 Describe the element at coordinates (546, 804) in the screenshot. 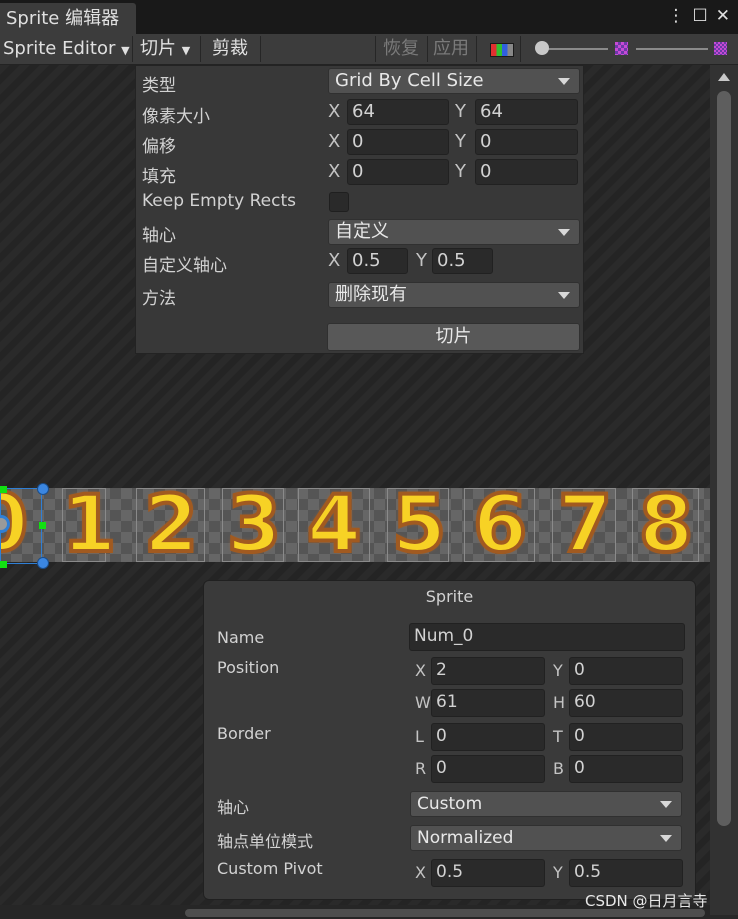

I see `pivot-dropdown: Custom` at that location.